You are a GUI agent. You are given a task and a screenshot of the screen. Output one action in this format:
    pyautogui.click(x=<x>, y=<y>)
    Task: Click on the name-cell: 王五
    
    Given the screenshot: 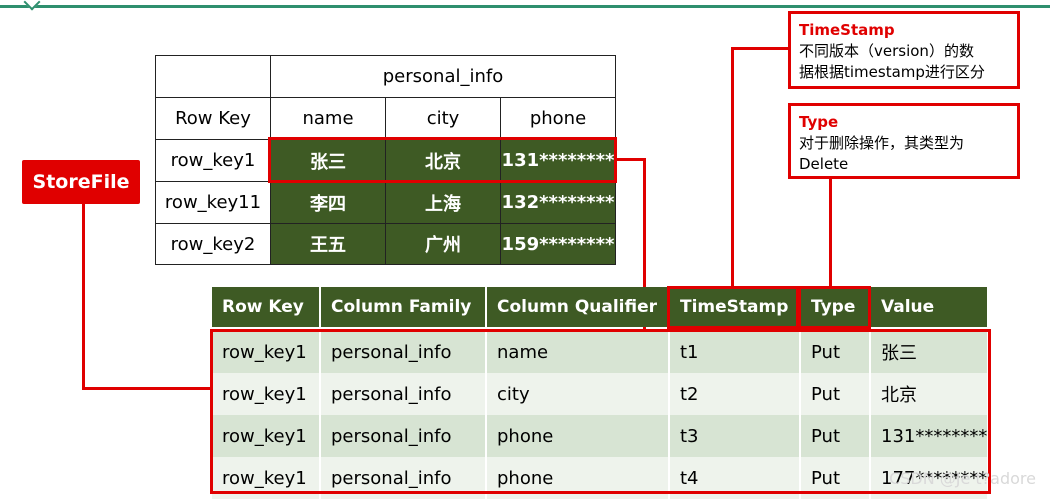 What is the action you would take?
    pyautogui.click(x=328, y=244)
    